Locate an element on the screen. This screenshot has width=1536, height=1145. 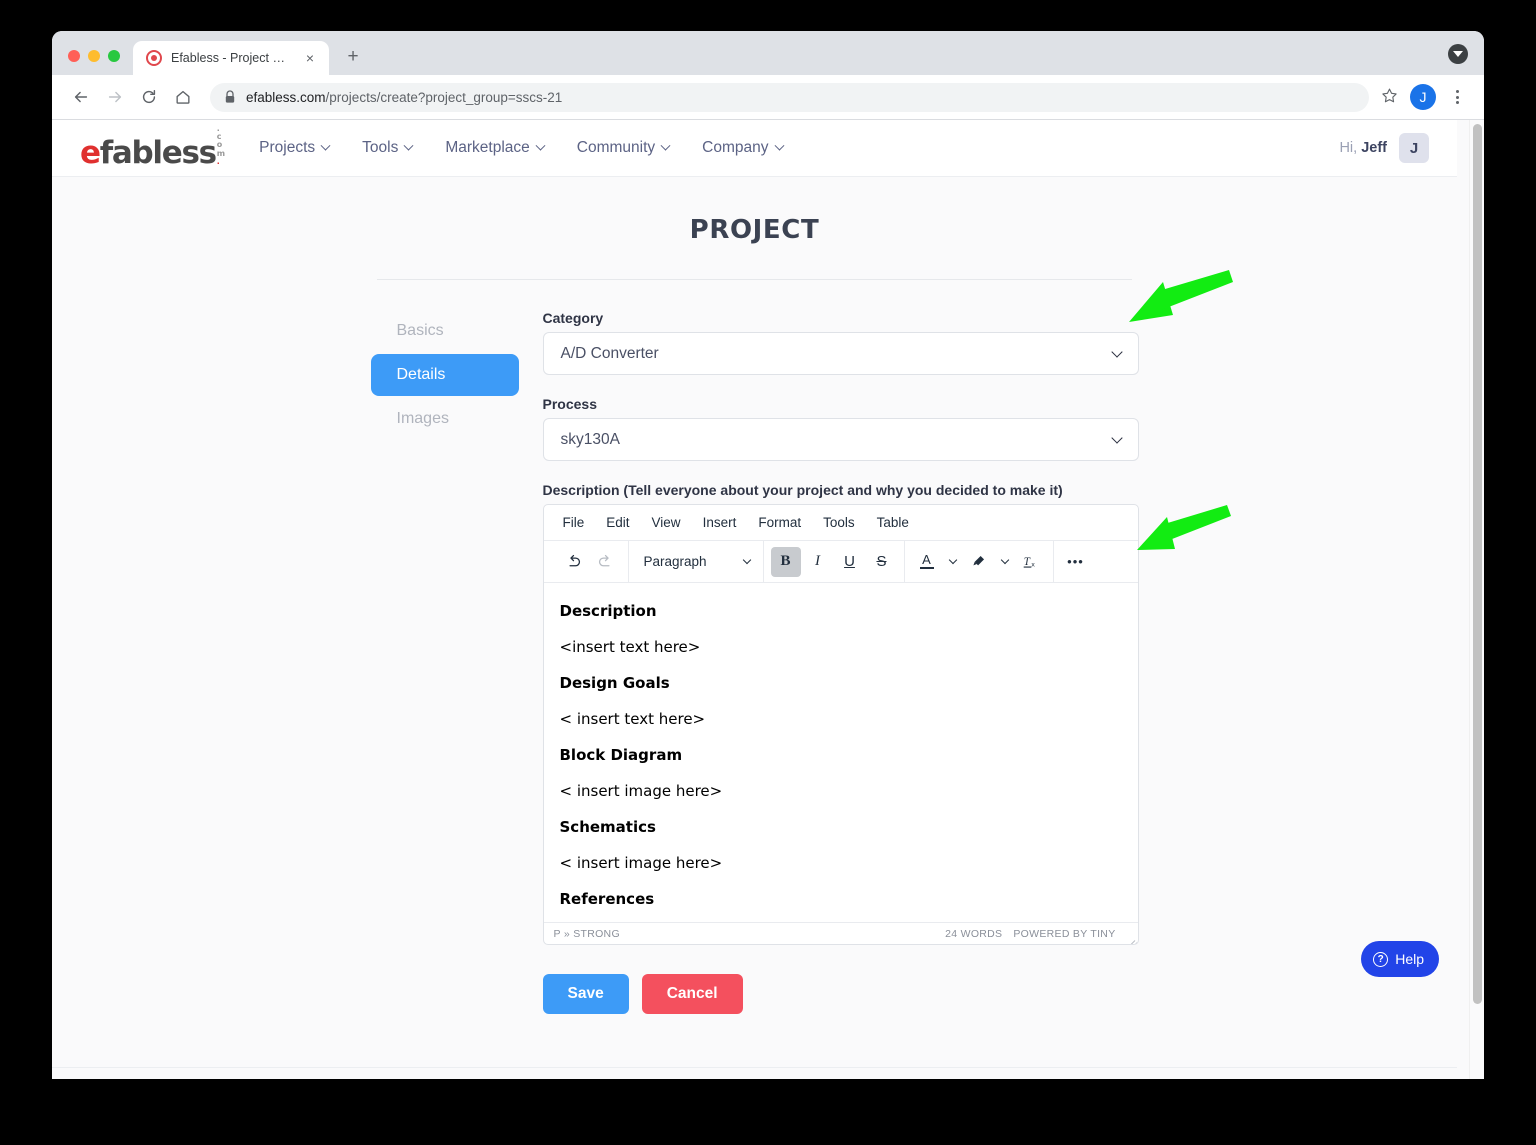
menu-table: Table is located at coordinates (893, 522).